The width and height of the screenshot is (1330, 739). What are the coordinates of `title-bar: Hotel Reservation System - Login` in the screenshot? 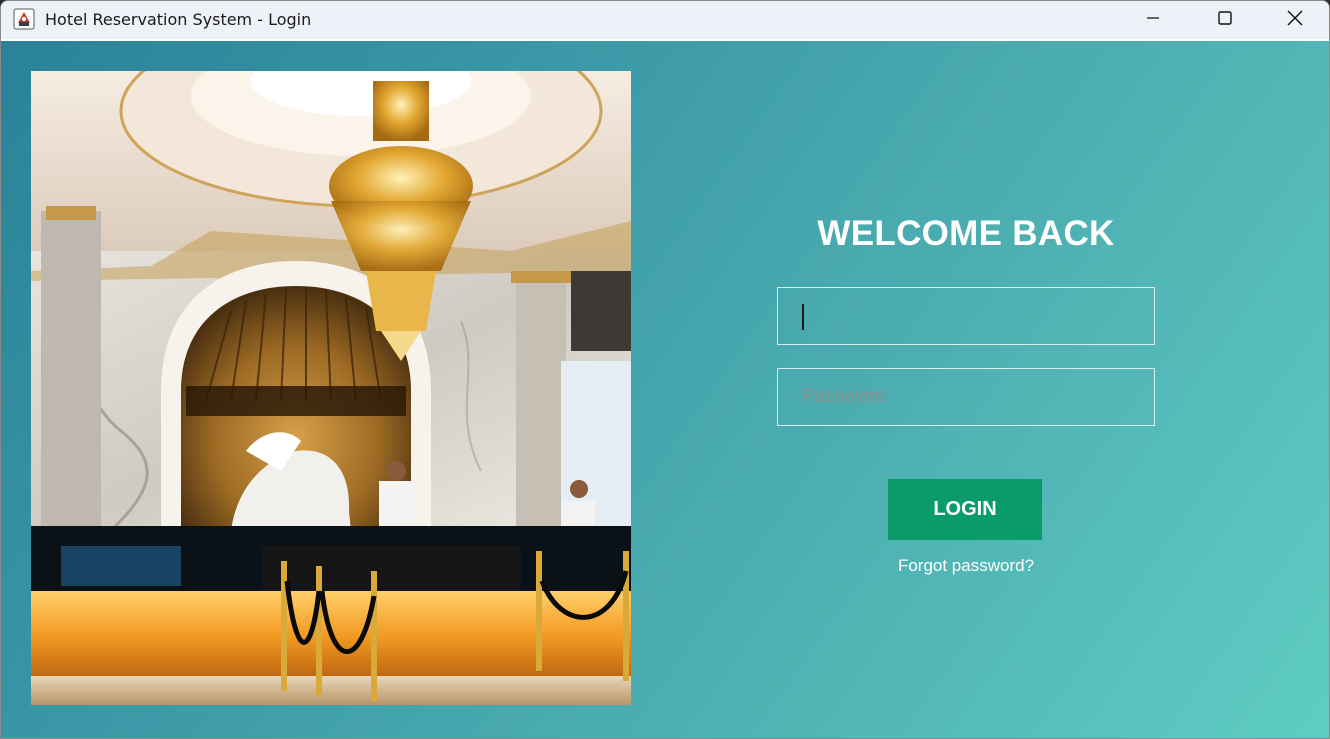 It's located at (665, 20).